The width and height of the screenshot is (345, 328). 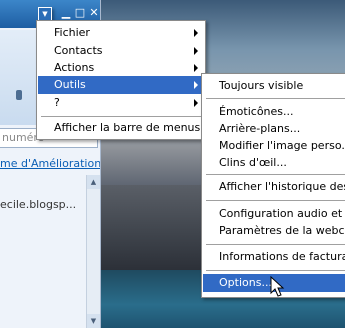 I want to click on scrollbar: ▲ ▼, so click(x=93, y=251).